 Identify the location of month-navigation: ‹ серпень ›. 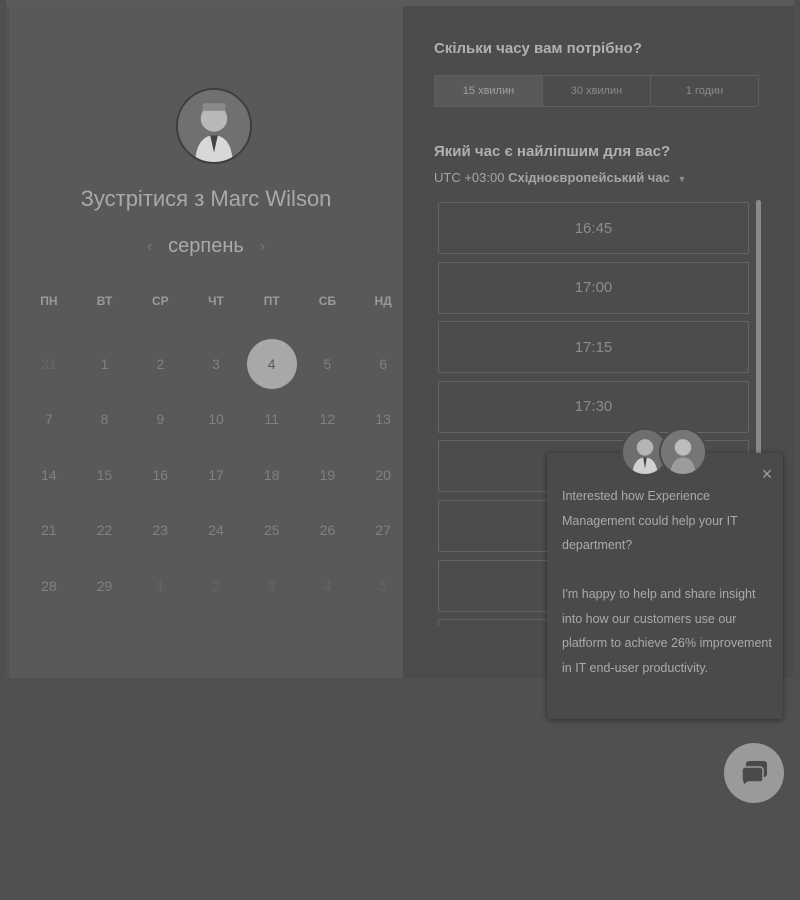
(206, 246).